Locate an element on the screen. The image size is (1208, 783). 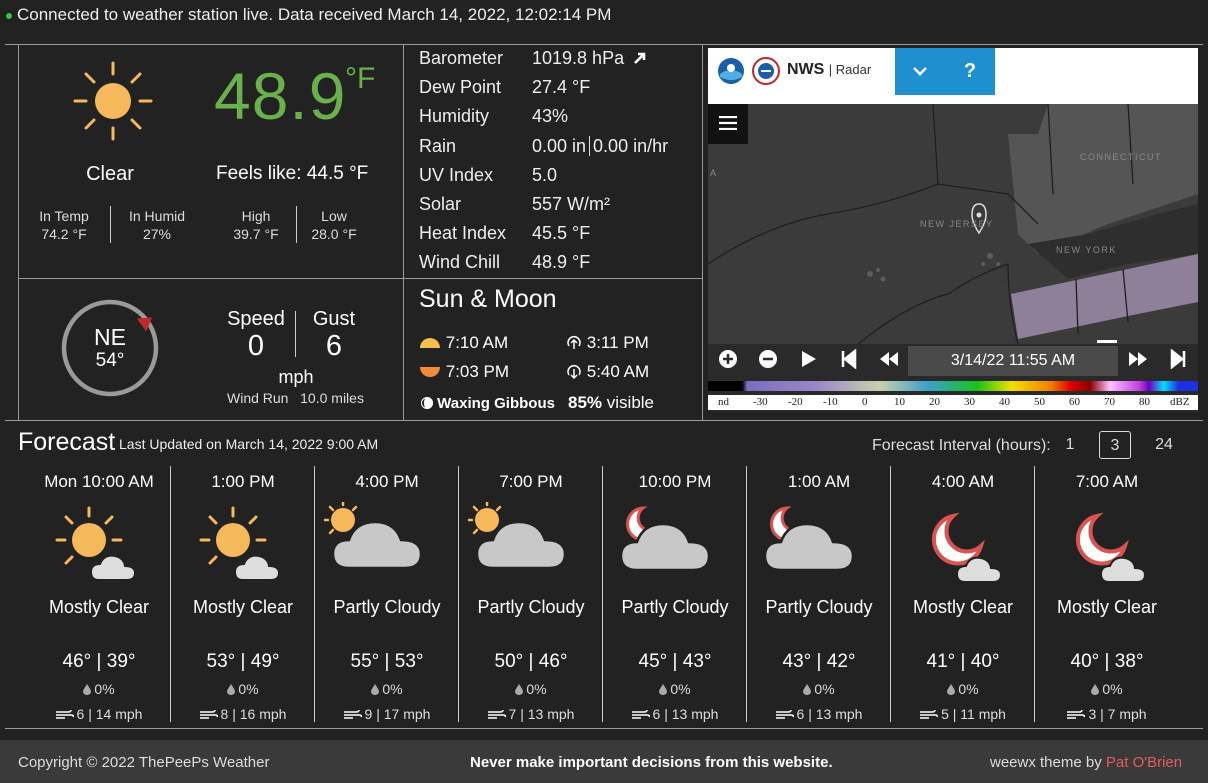
theme-author-link: Pat O'Brien is located at coordinates (1144, 762).